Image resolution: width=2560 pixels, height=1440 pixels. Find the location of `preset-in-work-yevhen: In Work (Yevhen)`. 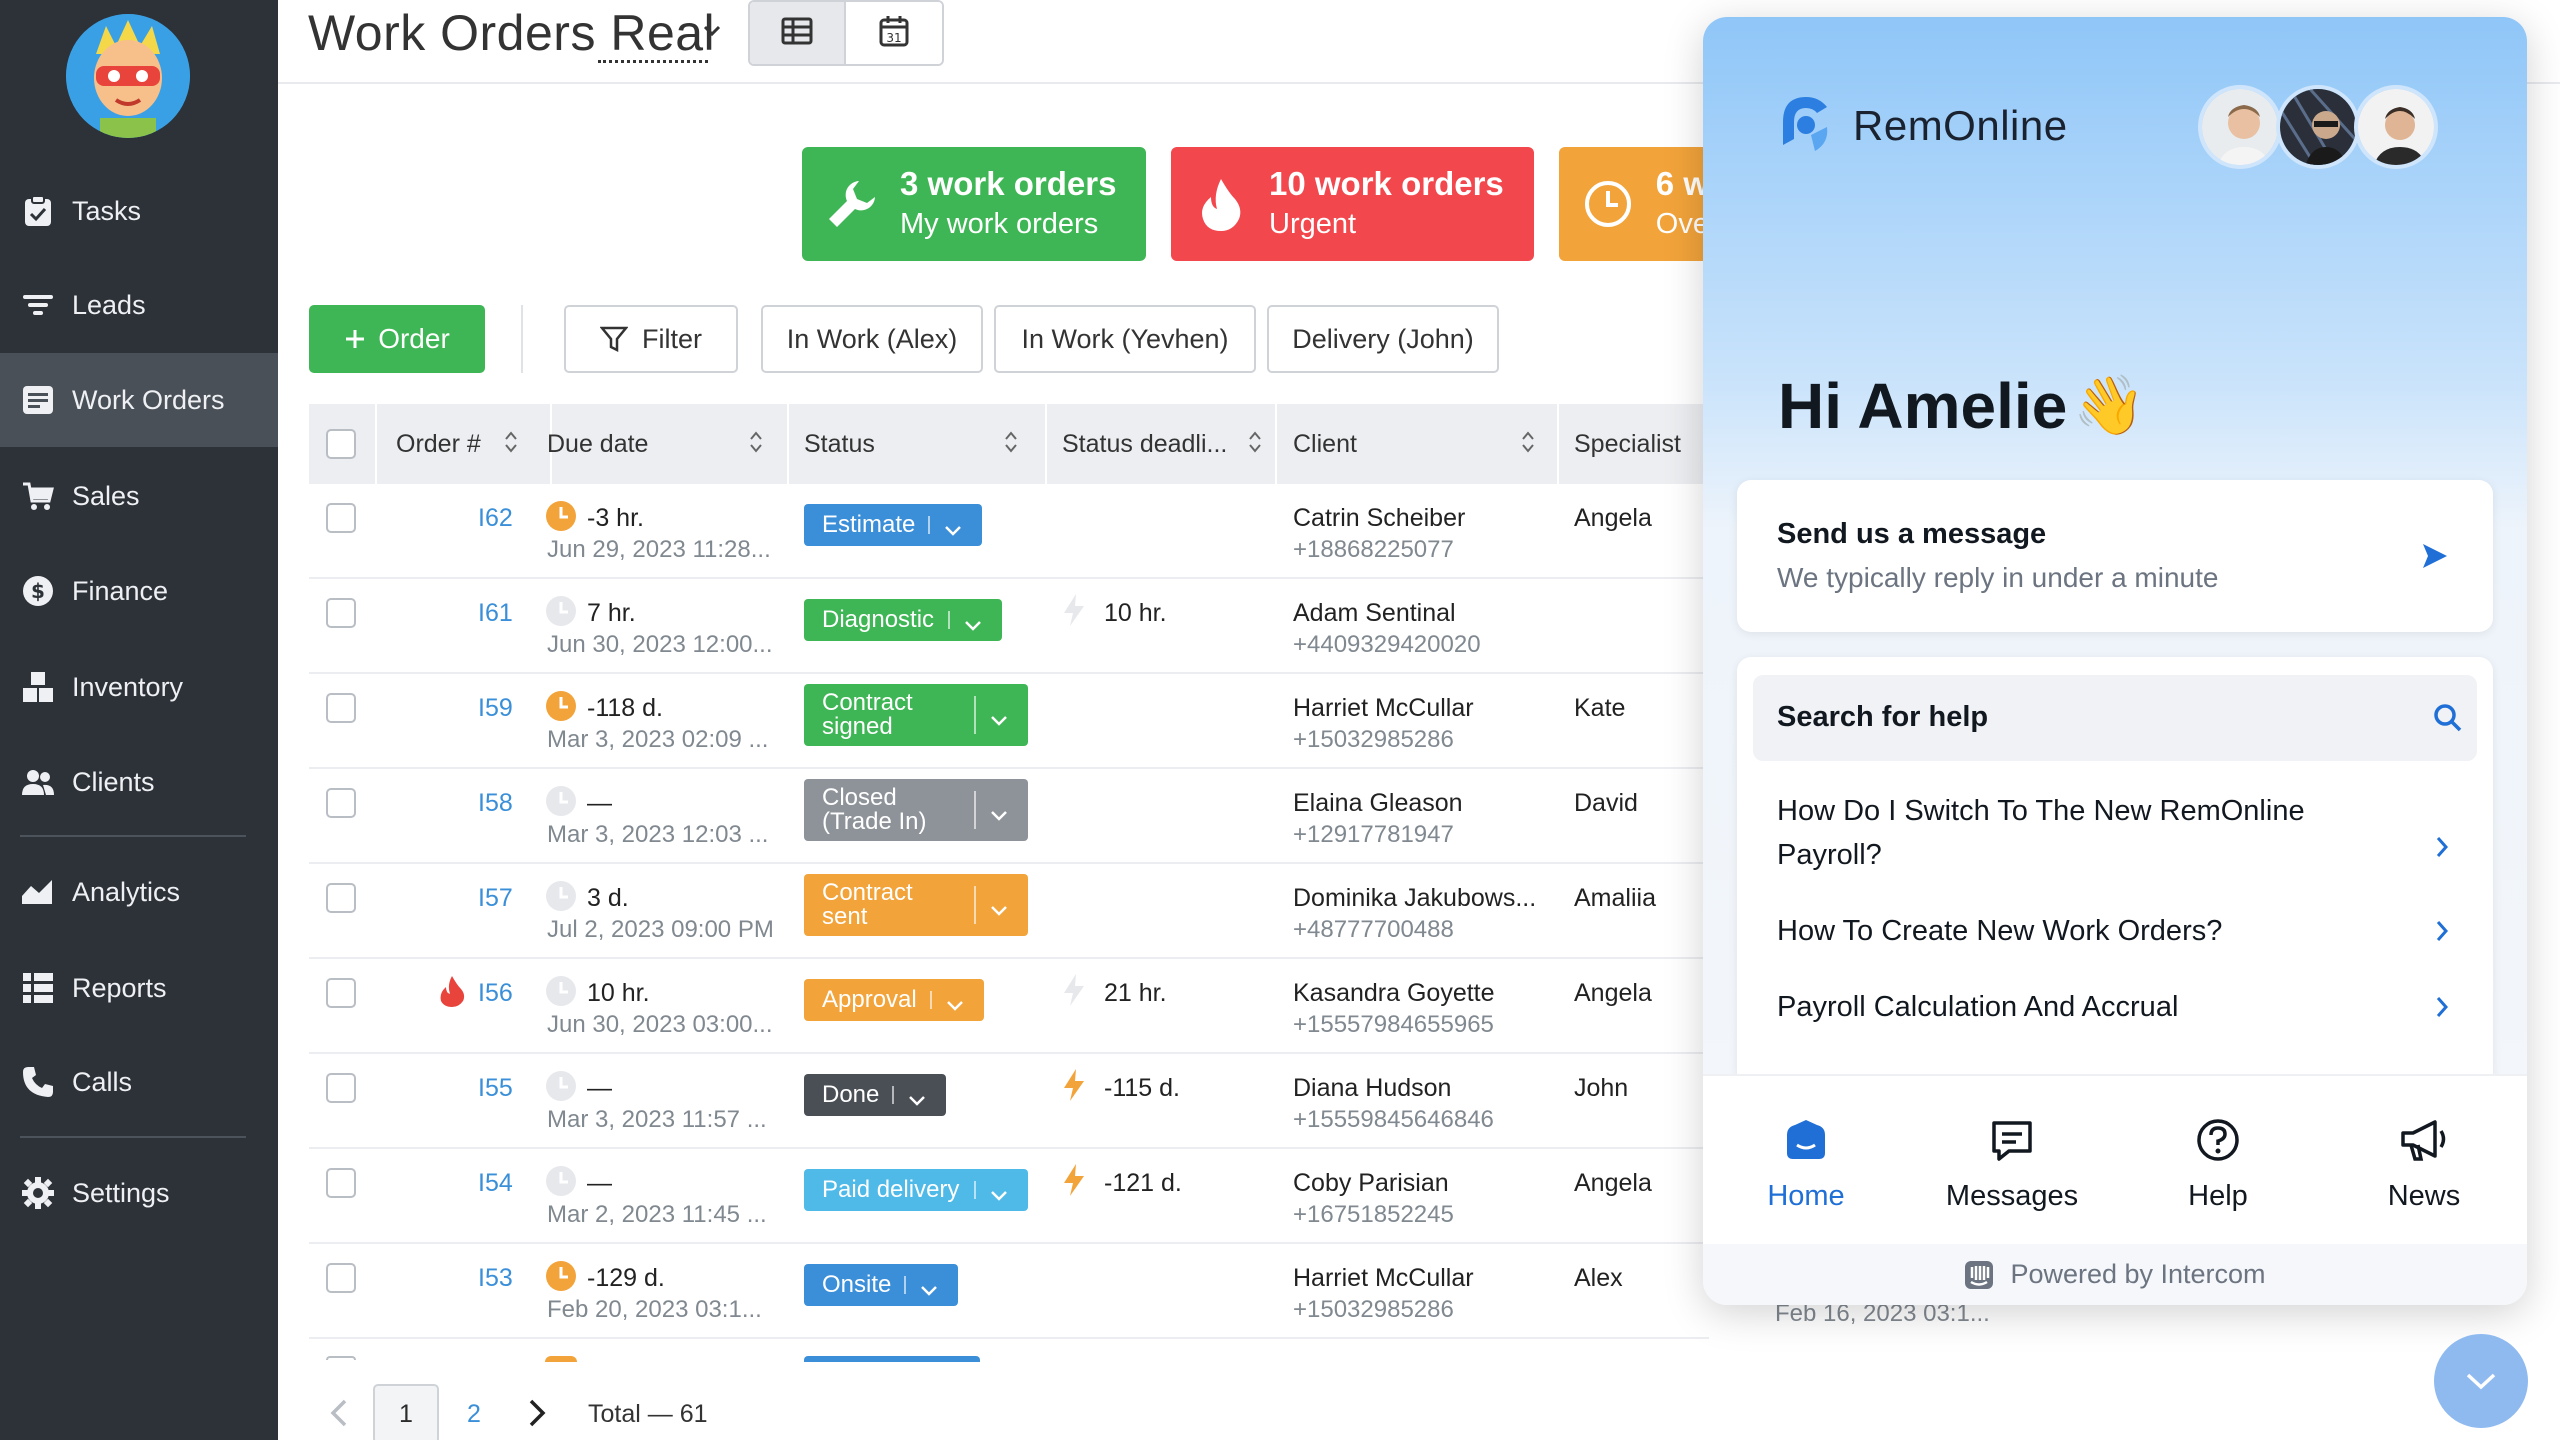

preset-in-work-yevhen: In Work (Yevhen) is located at coordinates (1125, 339).